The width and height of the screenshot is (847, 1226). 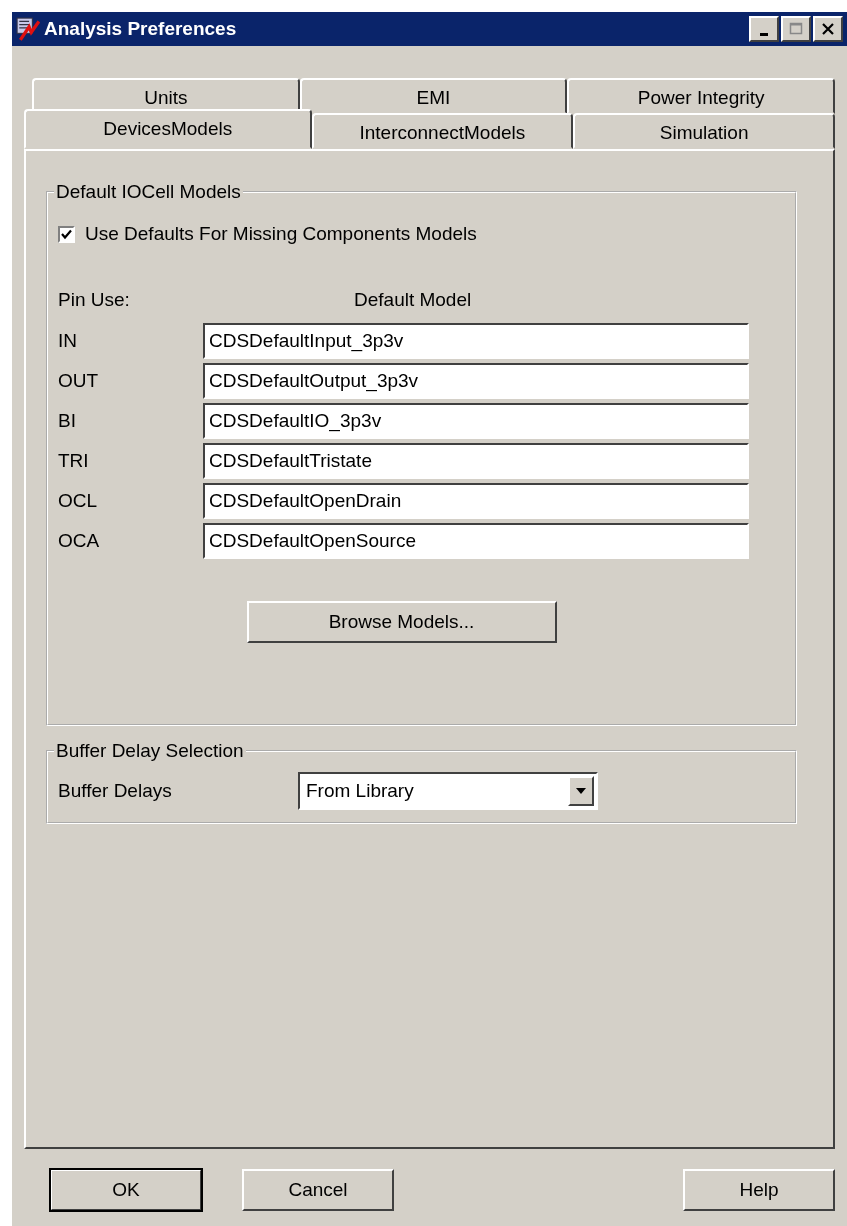 I want to click on buffer-delays-label: Buffer Delays, so click(x=115, y=791).